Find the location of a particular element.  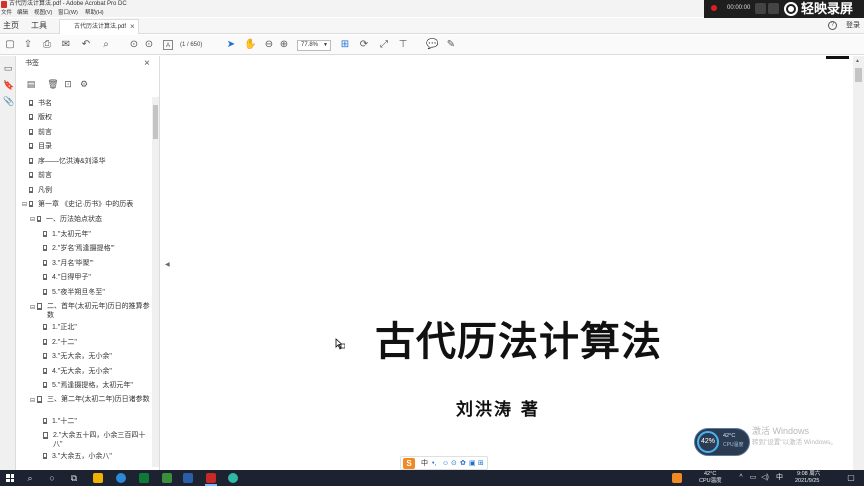

menu-edit: 编辑 is located at coordinates (22, 13).